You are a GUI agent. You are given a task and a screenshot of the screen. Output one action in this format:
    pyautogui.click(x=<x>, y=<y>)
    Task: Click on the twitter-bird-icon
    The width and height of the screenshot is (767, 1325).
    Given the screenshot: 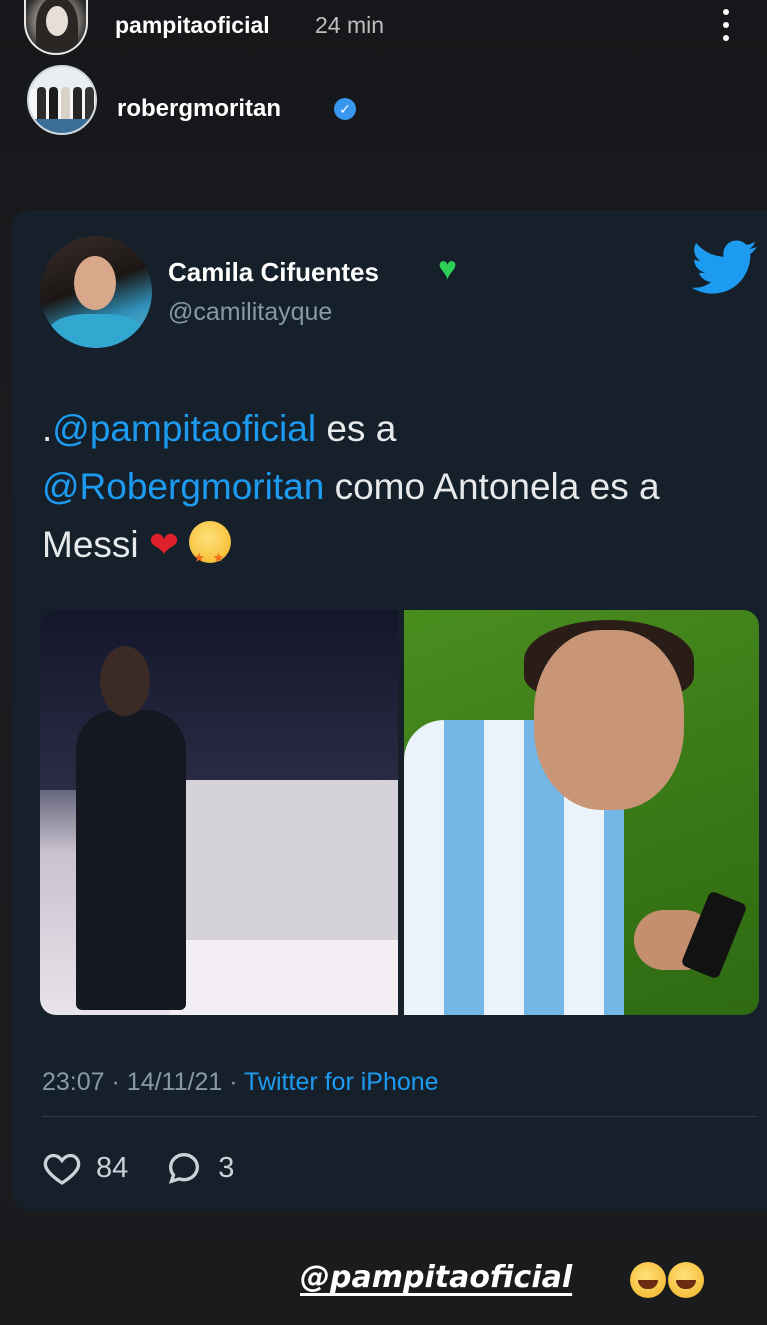 What is the action you would take?
    pyautogui.click(x=724, y=267)
    